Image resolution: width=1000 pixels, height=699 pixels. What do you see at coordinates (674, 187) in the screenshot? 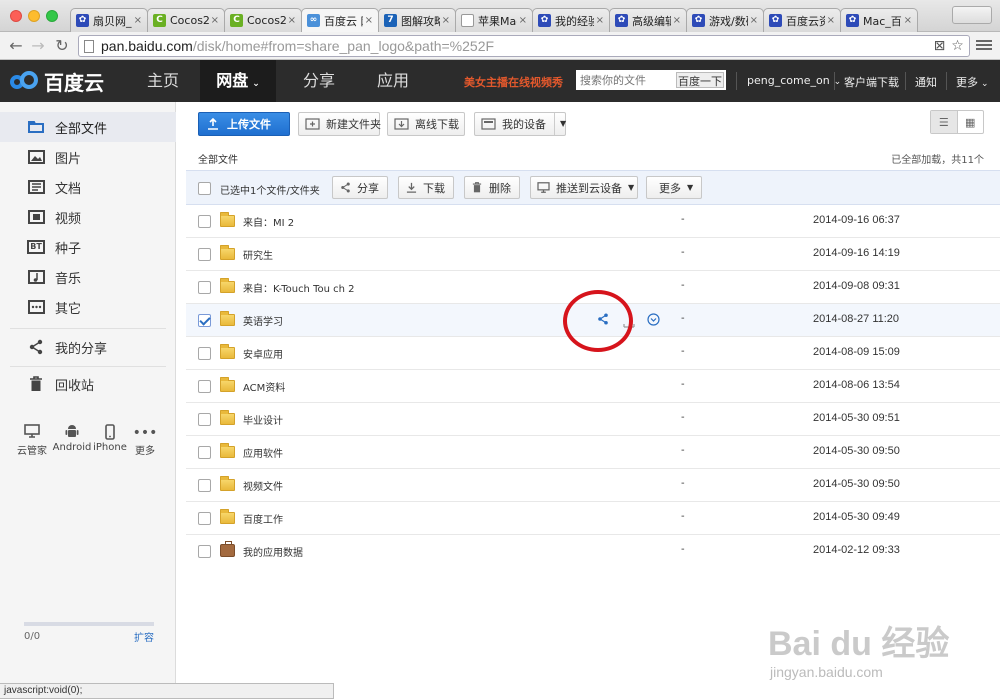
I see `more-actions-button: 更多 ▼` at bounding box center [674, 187].